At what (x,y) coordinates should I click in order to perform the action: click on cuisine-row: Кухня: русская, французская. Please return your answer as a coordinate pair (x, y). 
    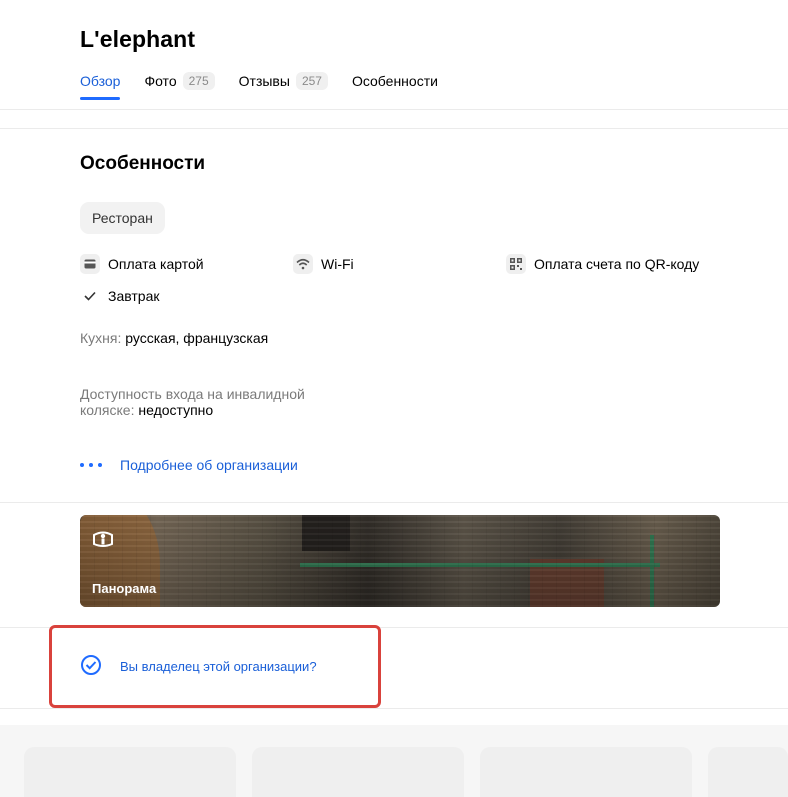
    Looking at the image, I should click on (174, 338).